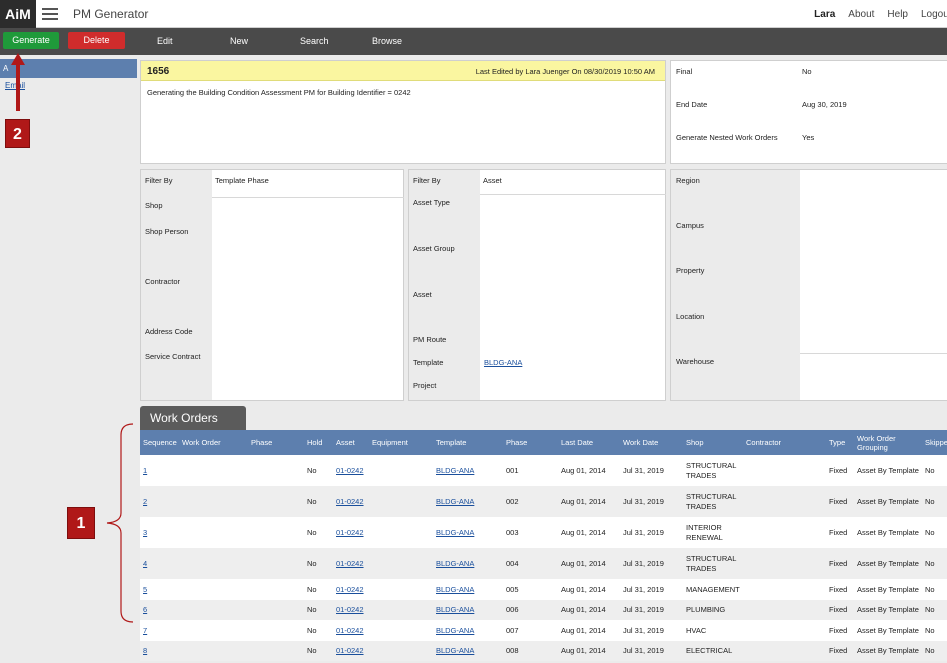  Describe the element at coordinates (50, 14) in the screenshot. I see `hamburger-menu-icon` at that location.